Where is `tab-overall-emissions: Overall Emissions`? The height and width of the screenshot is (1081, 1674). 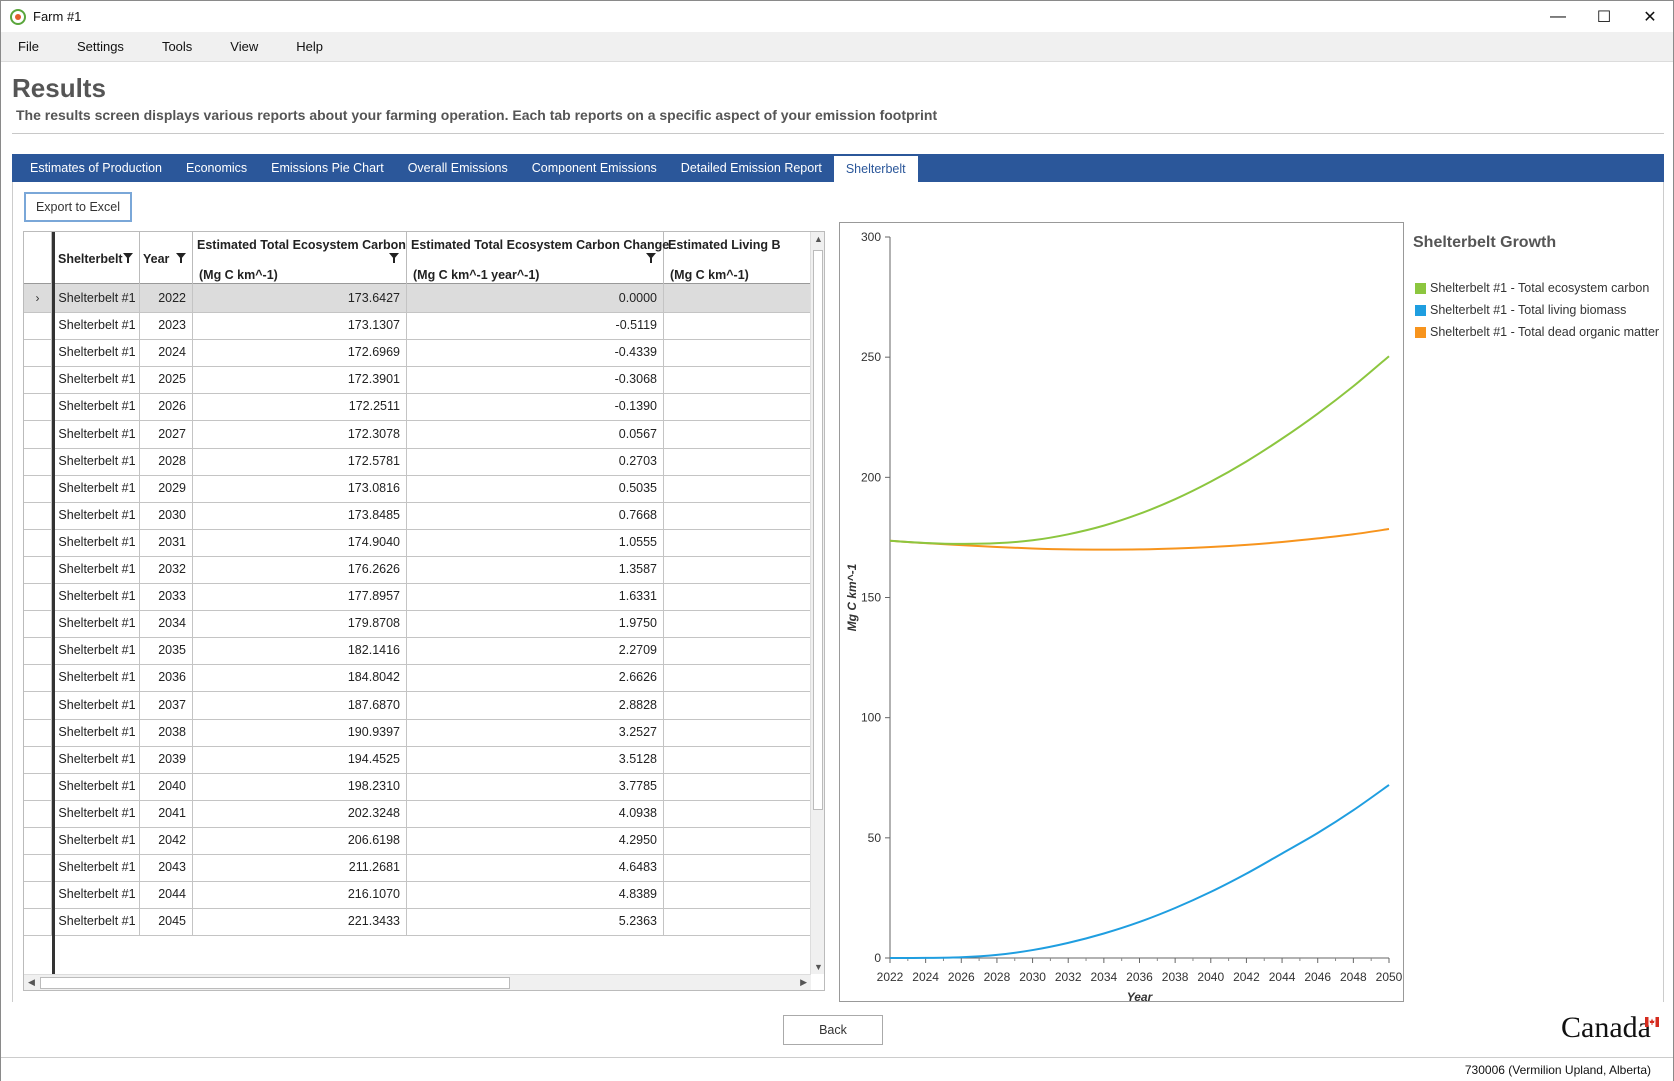
tab-overall-emissions: Overall Emissions is located at coordinates (458, 168).